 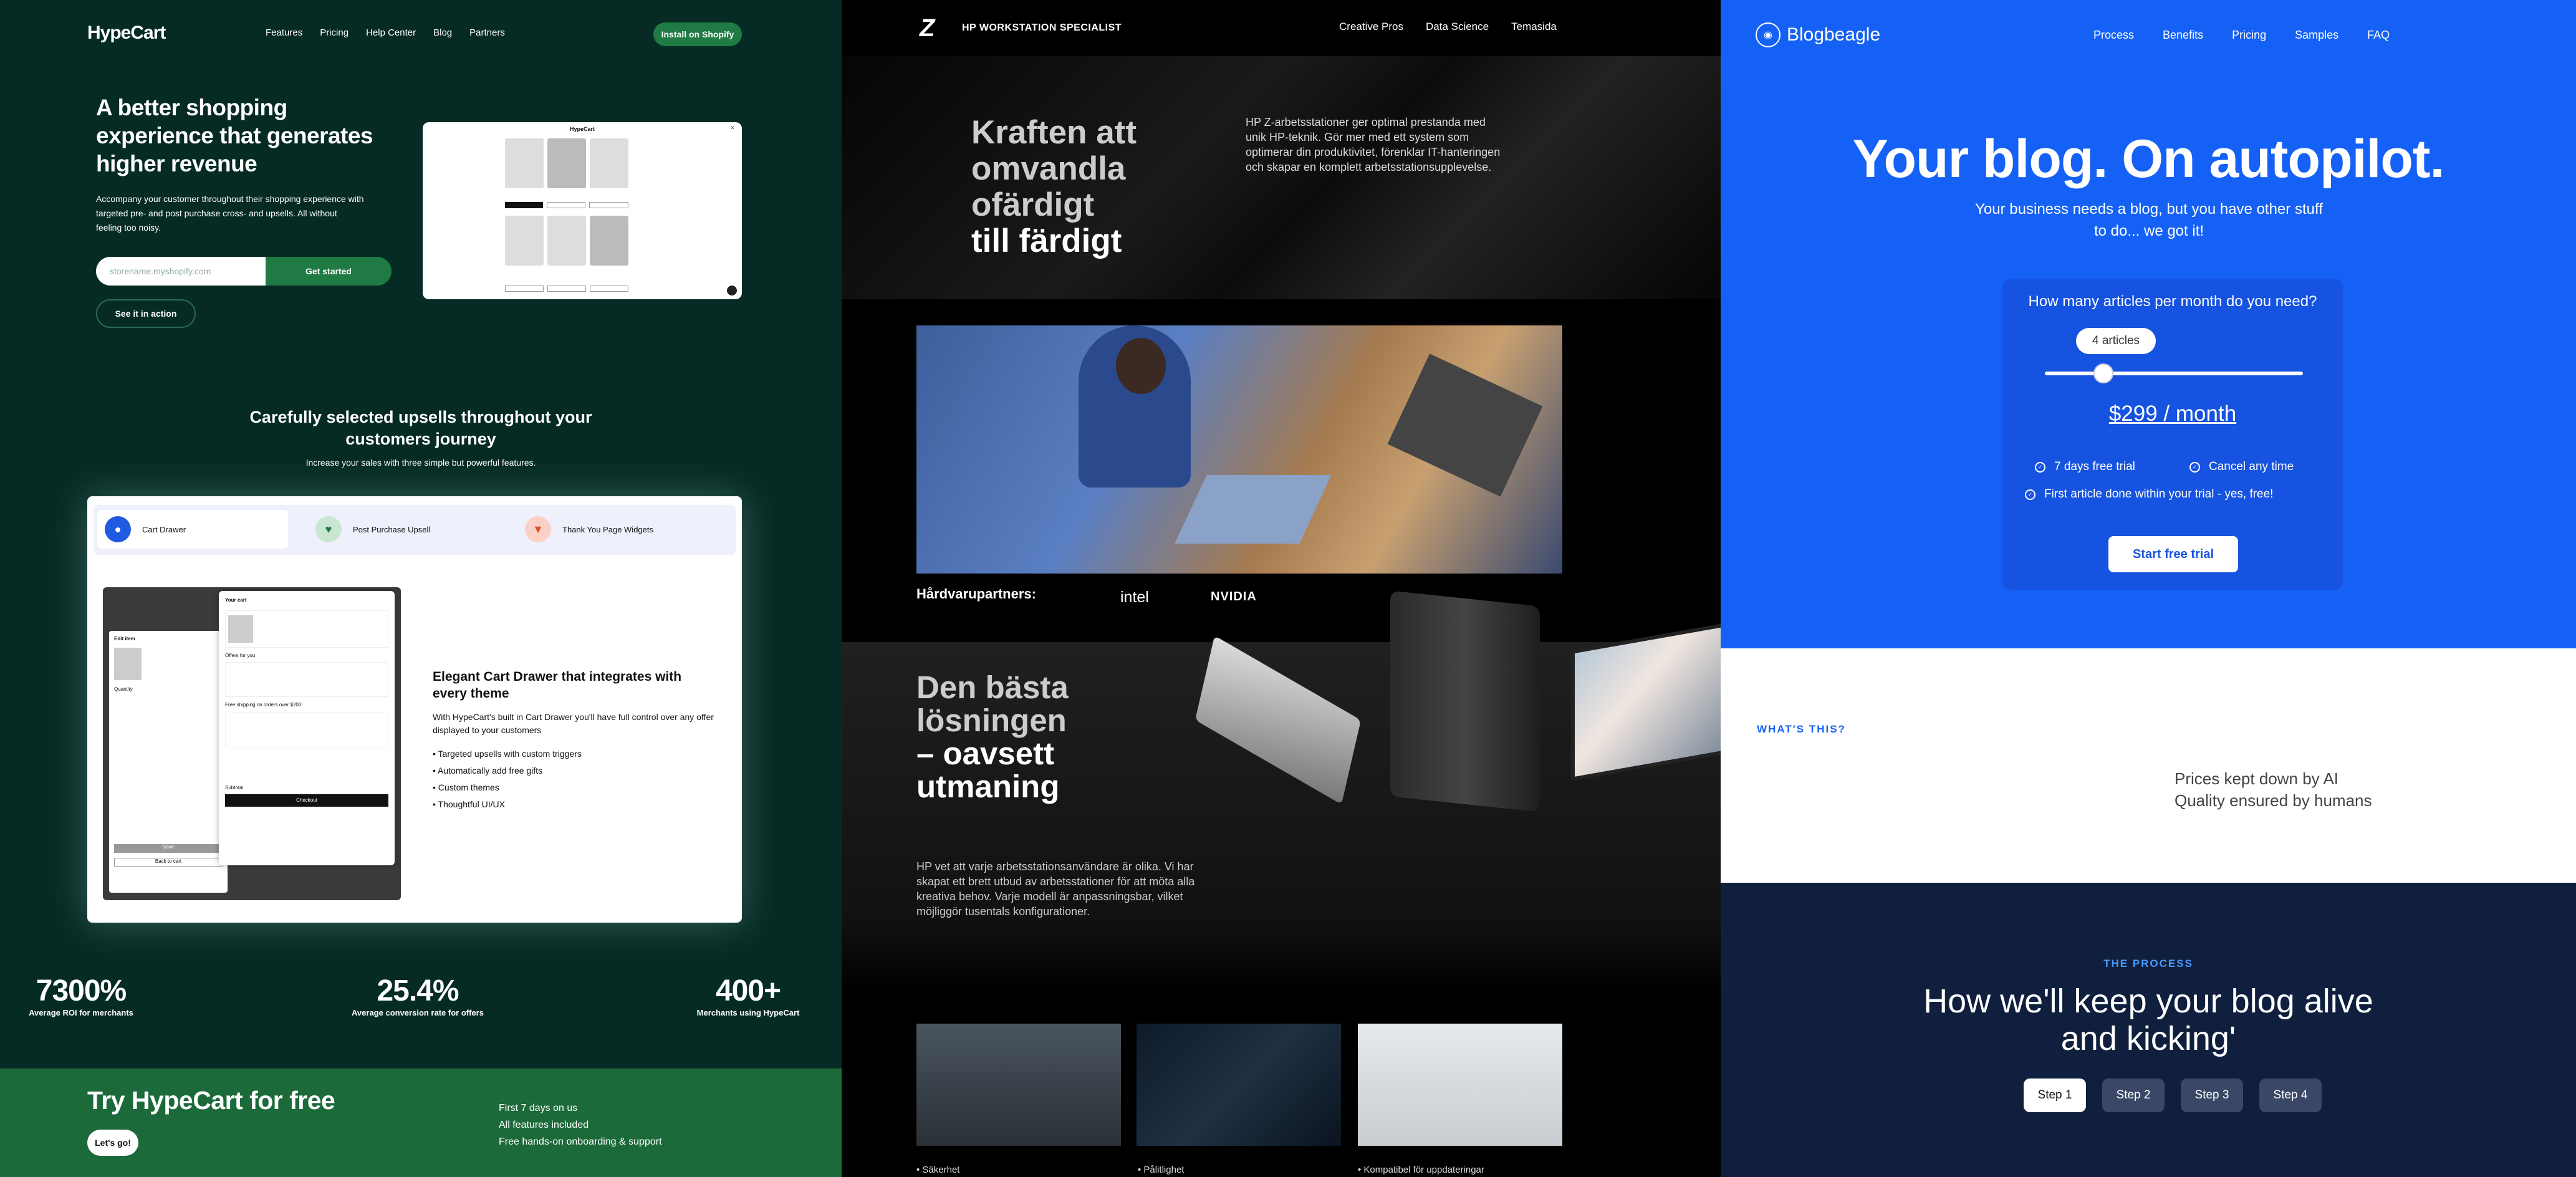 What do you see at coordinates (236, 600) in the screenshot?
I see `your-cart-label: Your cart` at bounding box center [236, 600].